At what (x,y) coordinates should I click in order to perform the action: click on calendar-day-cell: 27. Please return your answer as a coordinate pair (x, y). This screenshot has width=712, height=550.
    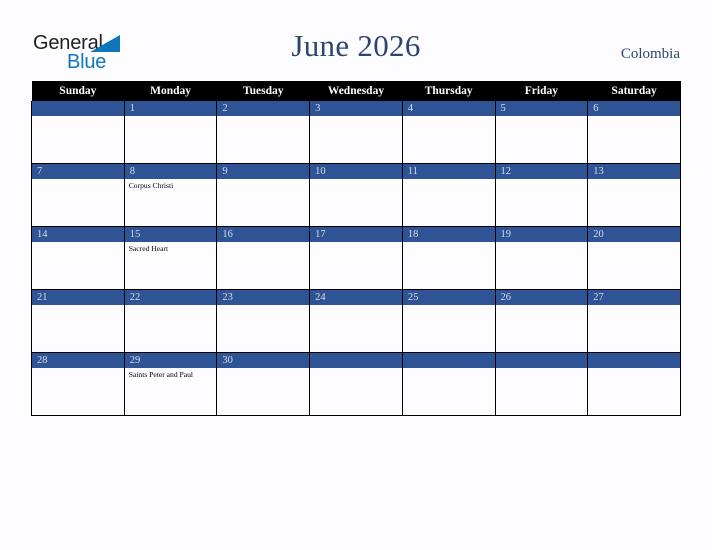
    Looking at the image, I should click on (634, 321).